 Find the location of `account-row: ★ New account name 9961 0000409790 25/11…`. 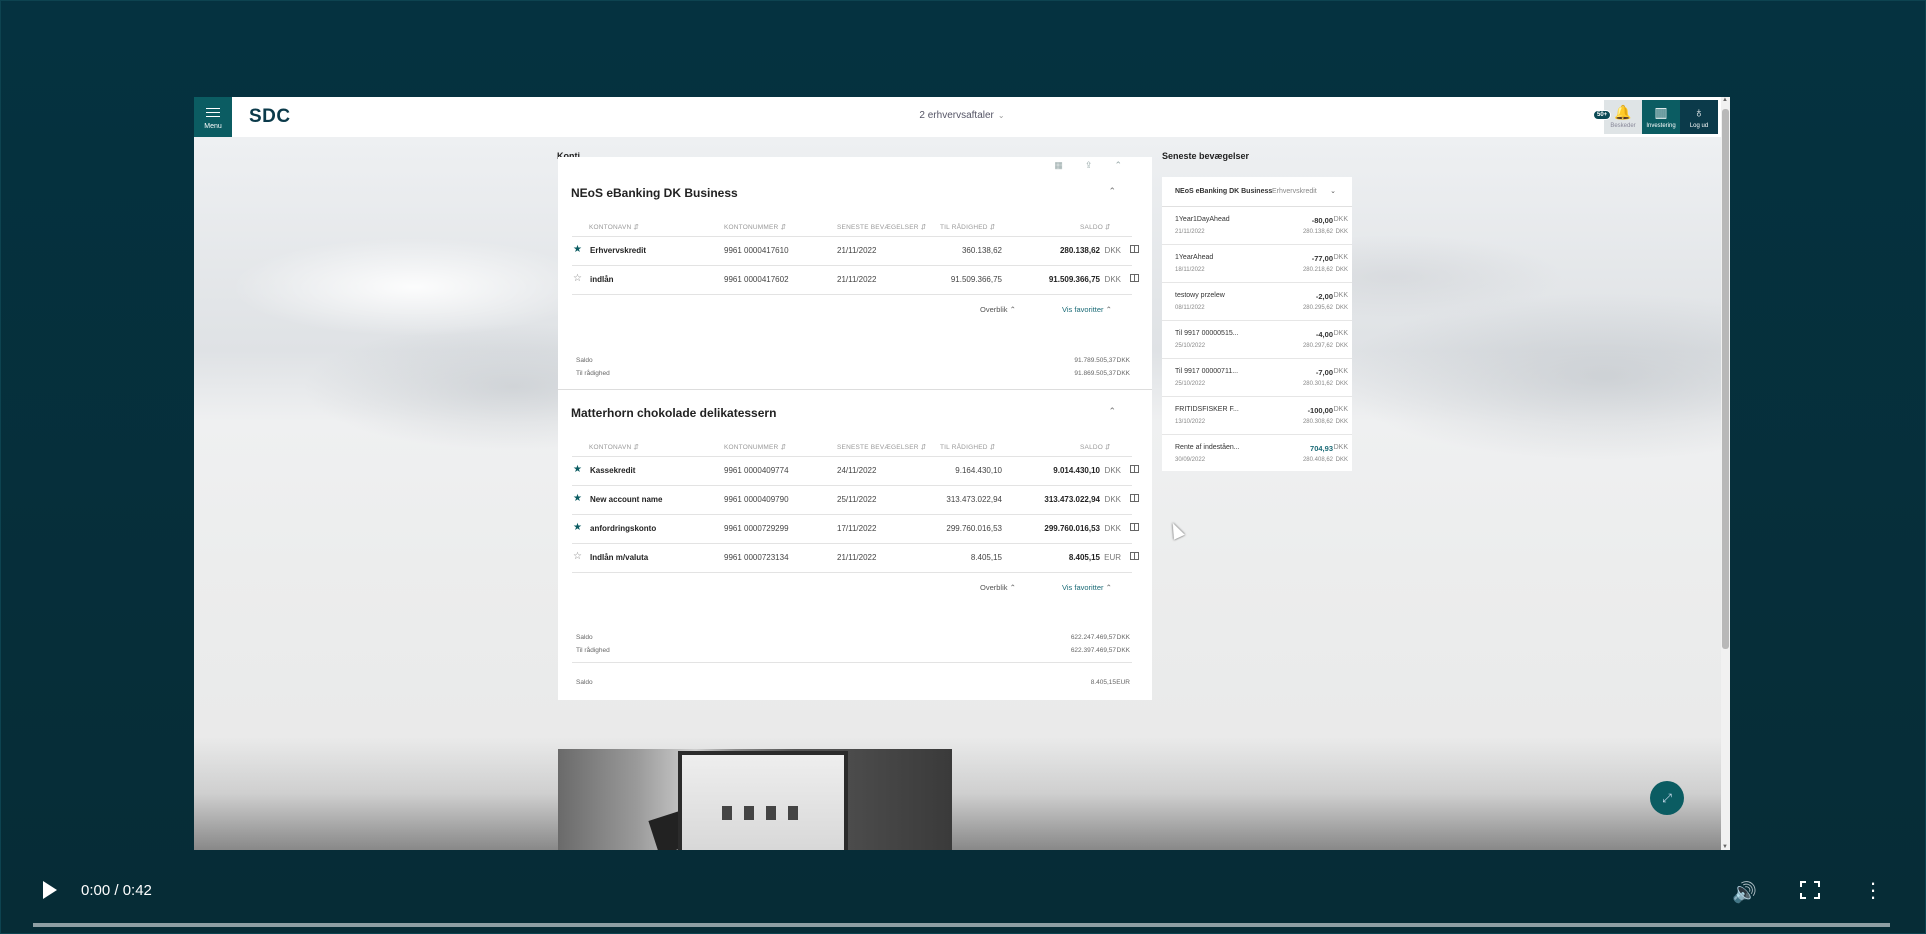

account-row: ★ New account name 9961 0000409790 25/11… is located at coordinates (855, 500).